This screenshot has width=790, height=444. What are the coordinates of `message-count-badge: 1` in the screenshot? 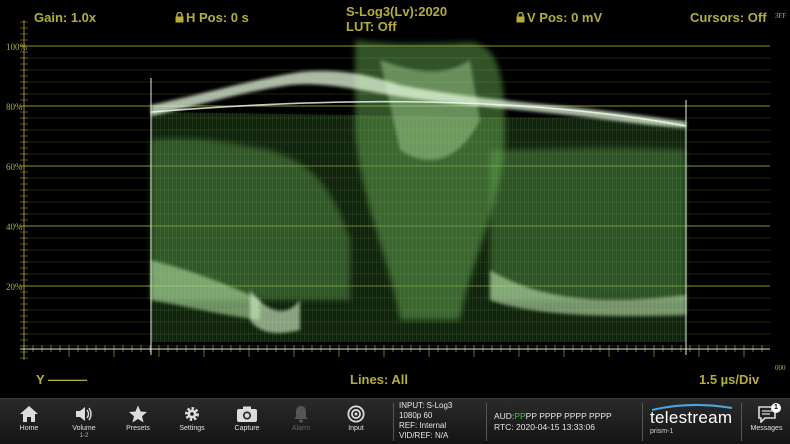 It's located at (776, 408).